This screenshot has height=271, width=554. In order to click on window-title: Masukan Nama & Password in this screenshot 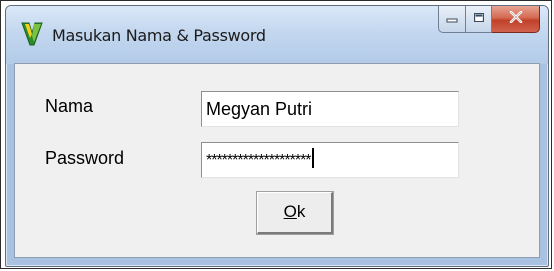, I will do `click(159, 35)`.